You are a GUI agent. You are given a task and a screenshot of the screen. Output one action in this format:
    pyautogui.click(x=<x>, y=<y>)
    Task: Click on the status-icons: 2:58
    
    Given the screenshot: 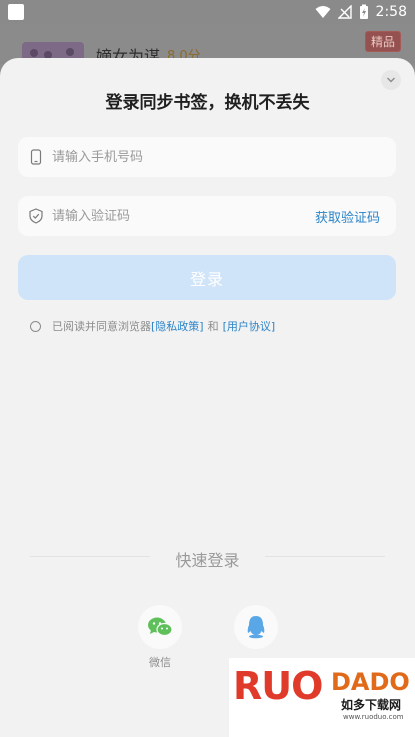 What is the action you would take?
    pyautogui.click(x=361, y=12)
    